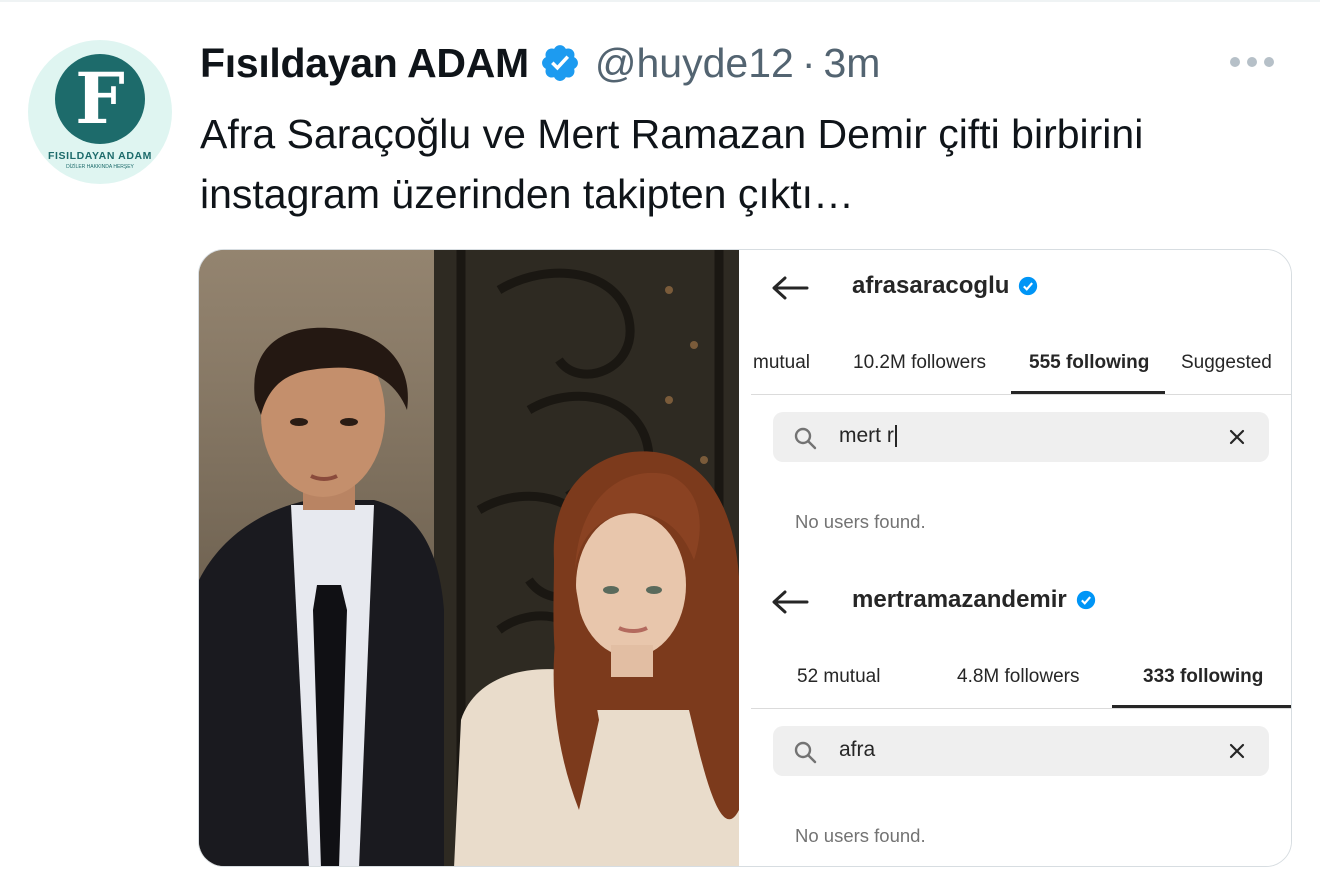 This screenshot has width=1320, height=880. I want to click on tab-mutual: 52 mutual, so click(838, 677).